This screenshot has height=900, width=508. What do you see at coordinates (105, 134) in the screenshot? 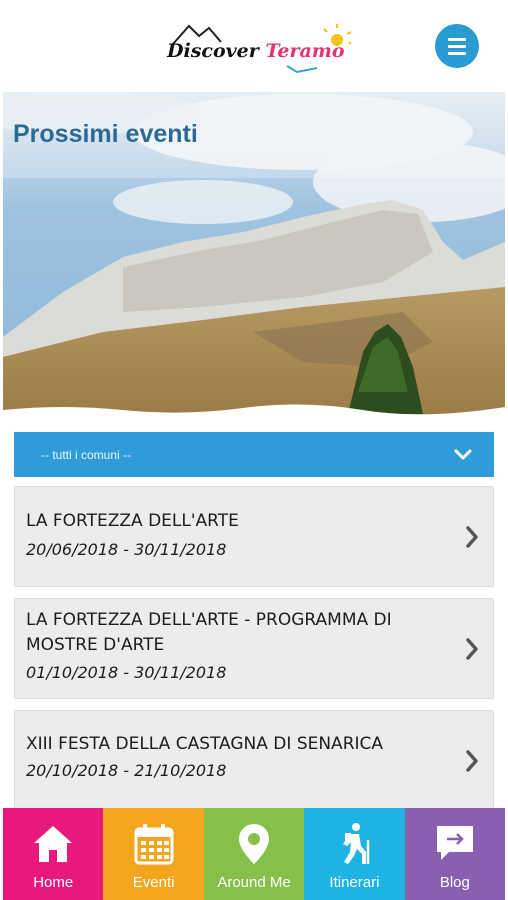
I see `page-title: Prossimi eventi` at bounding box center [105, 134].